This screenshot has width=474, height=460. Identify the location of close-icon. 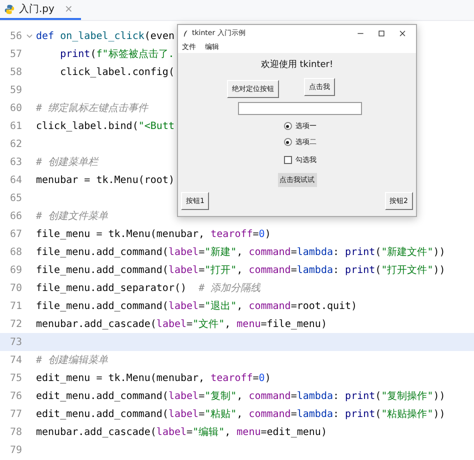
(402, 33).